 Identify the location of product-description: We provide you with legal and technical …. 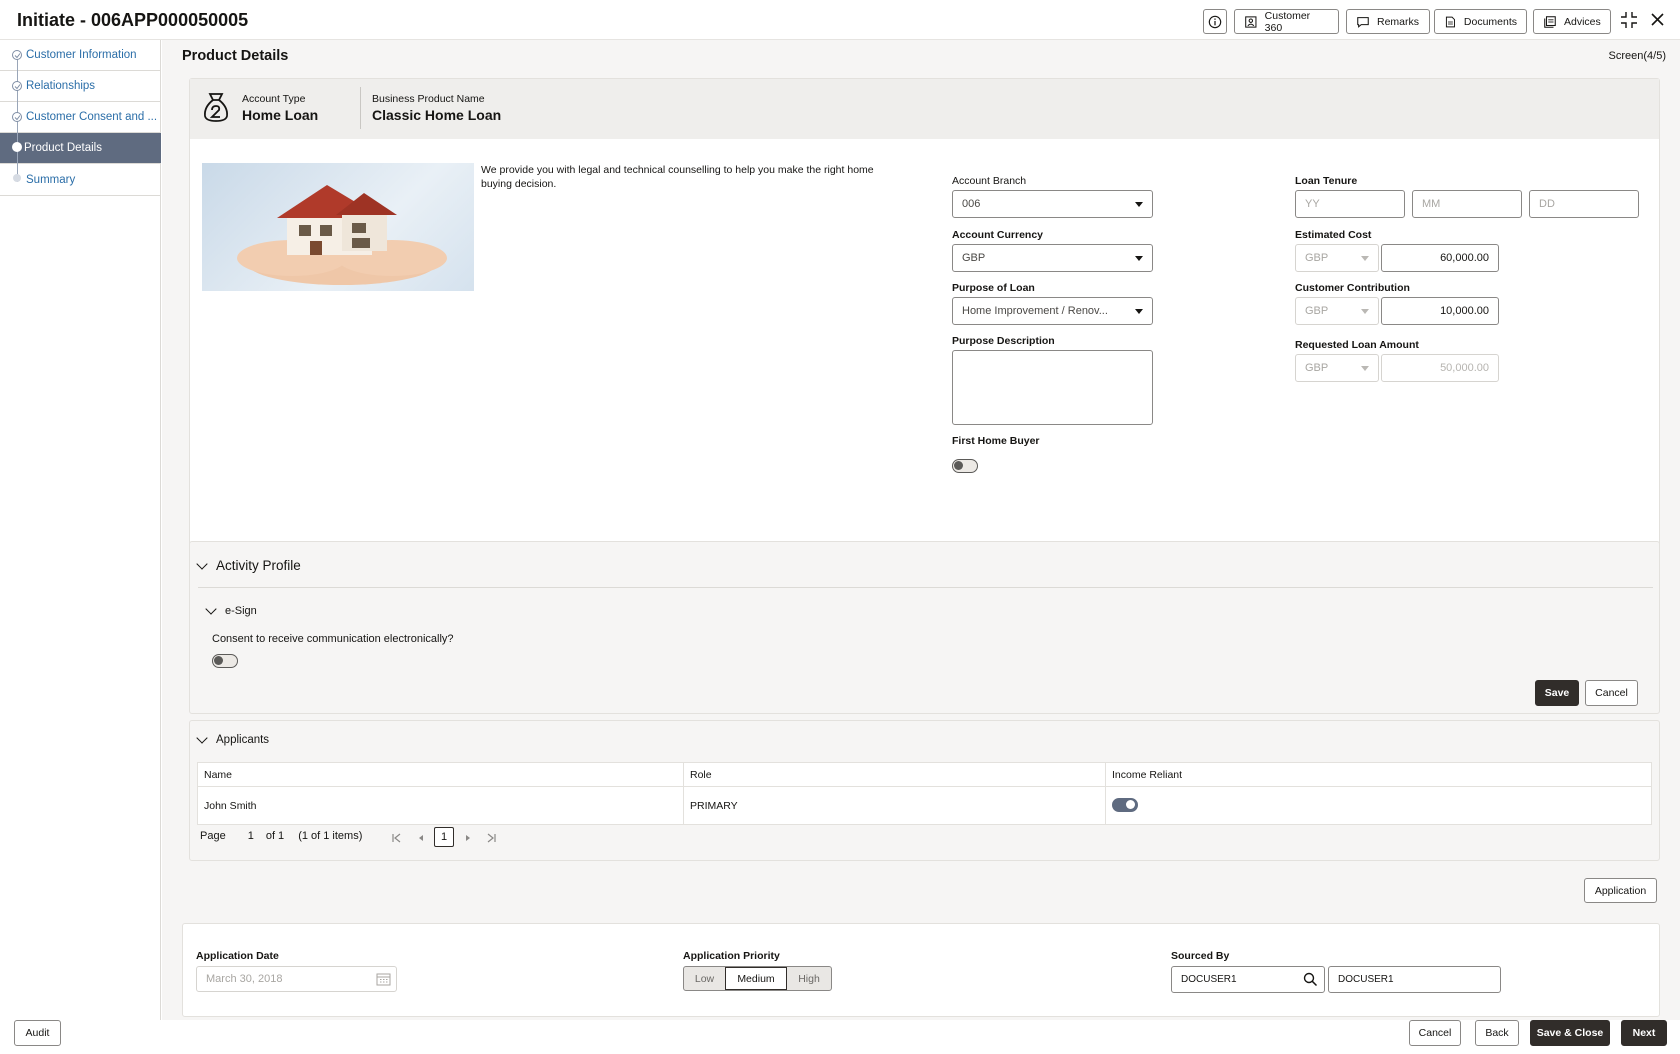
(677, 177).